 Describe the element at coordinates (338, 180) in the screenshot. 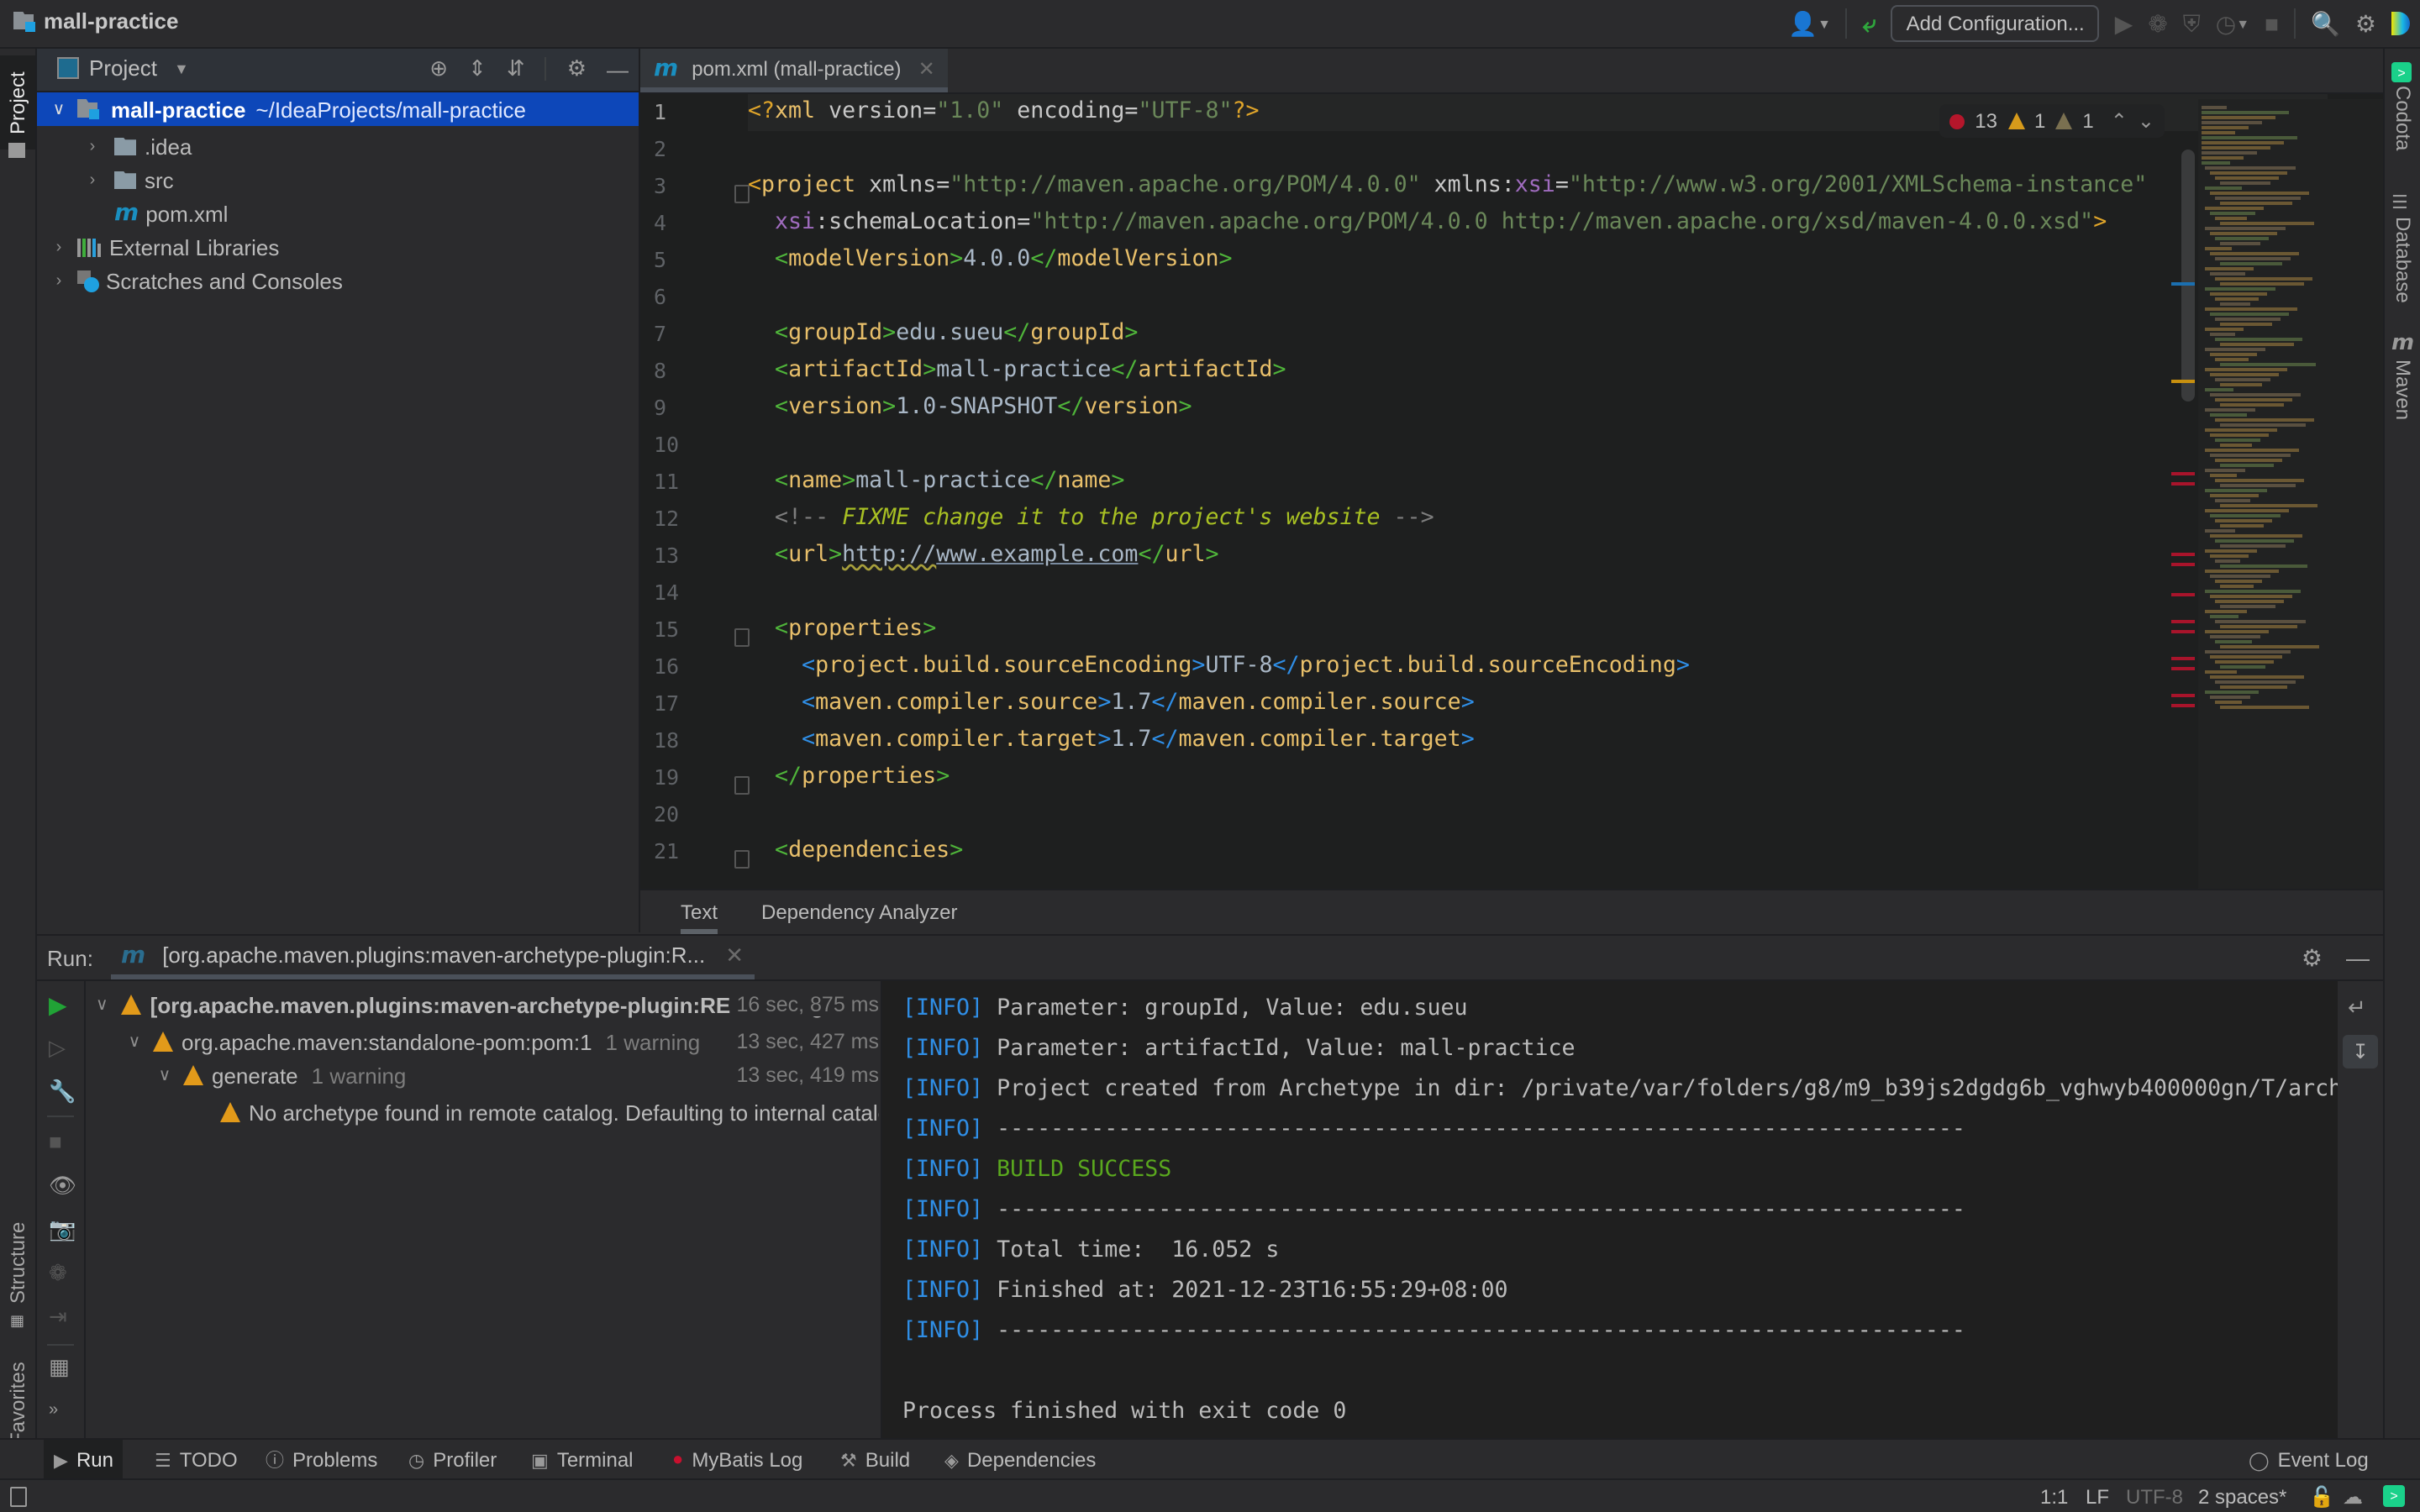

I see `tree-item-src: › src` at that location.